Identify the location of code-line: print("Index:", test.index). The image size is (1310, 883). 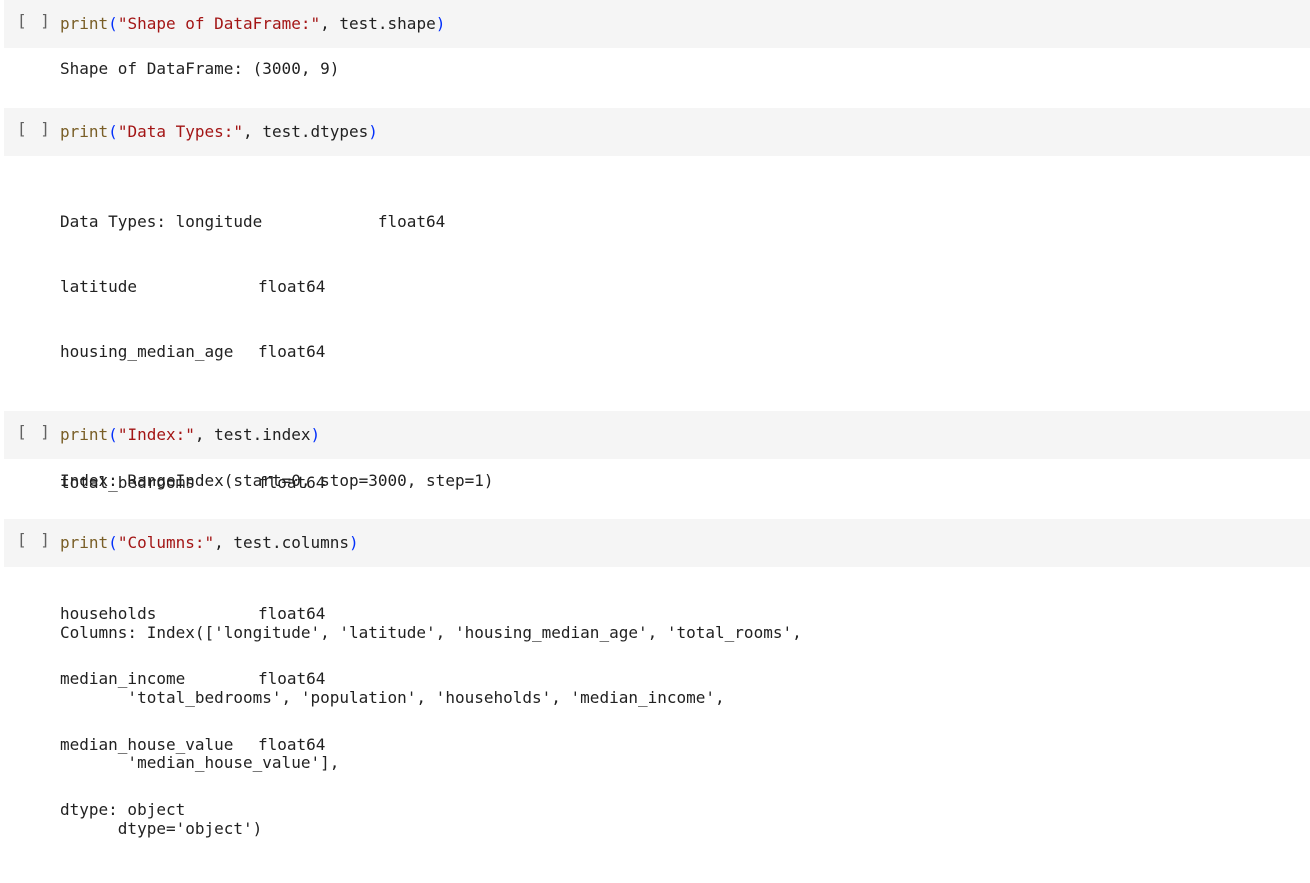
(190, 435).